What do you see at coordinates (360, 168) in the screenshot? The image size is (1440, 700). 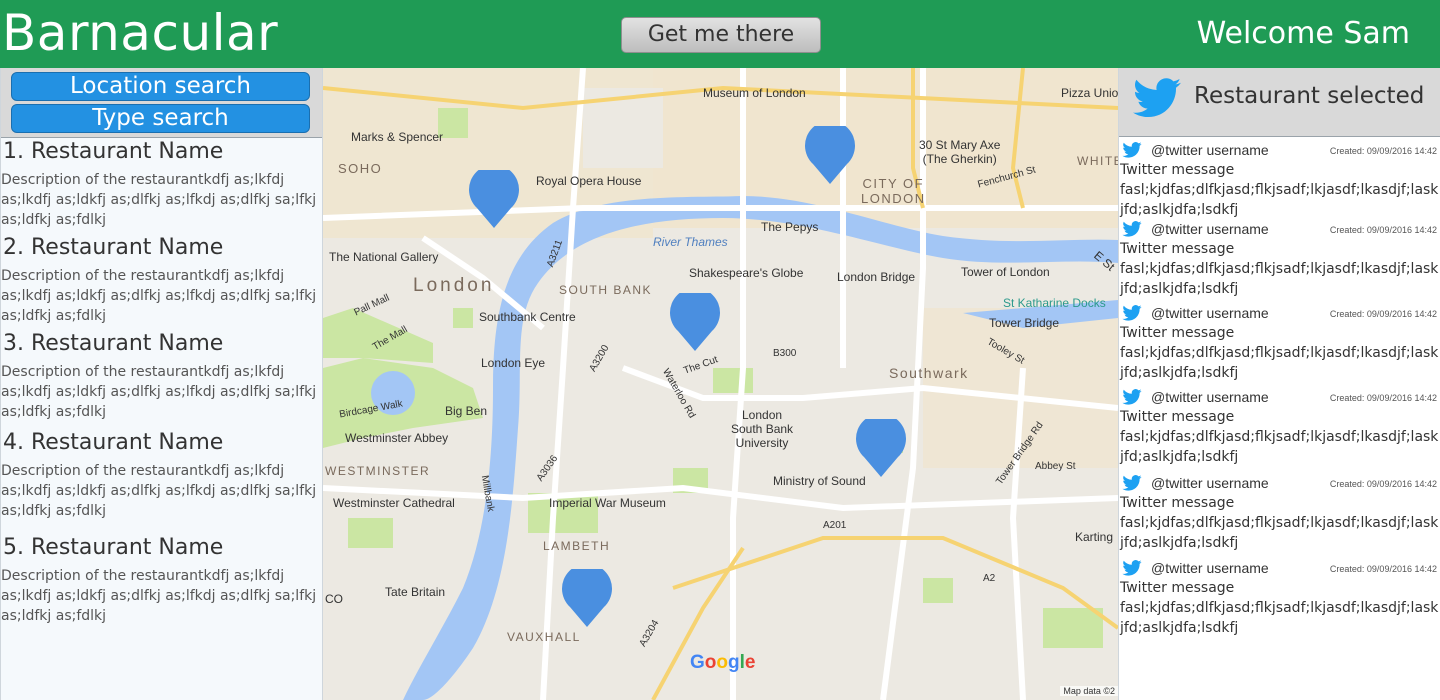 I see `map-district-soho: SOHO` at bounding box center [360, 168].